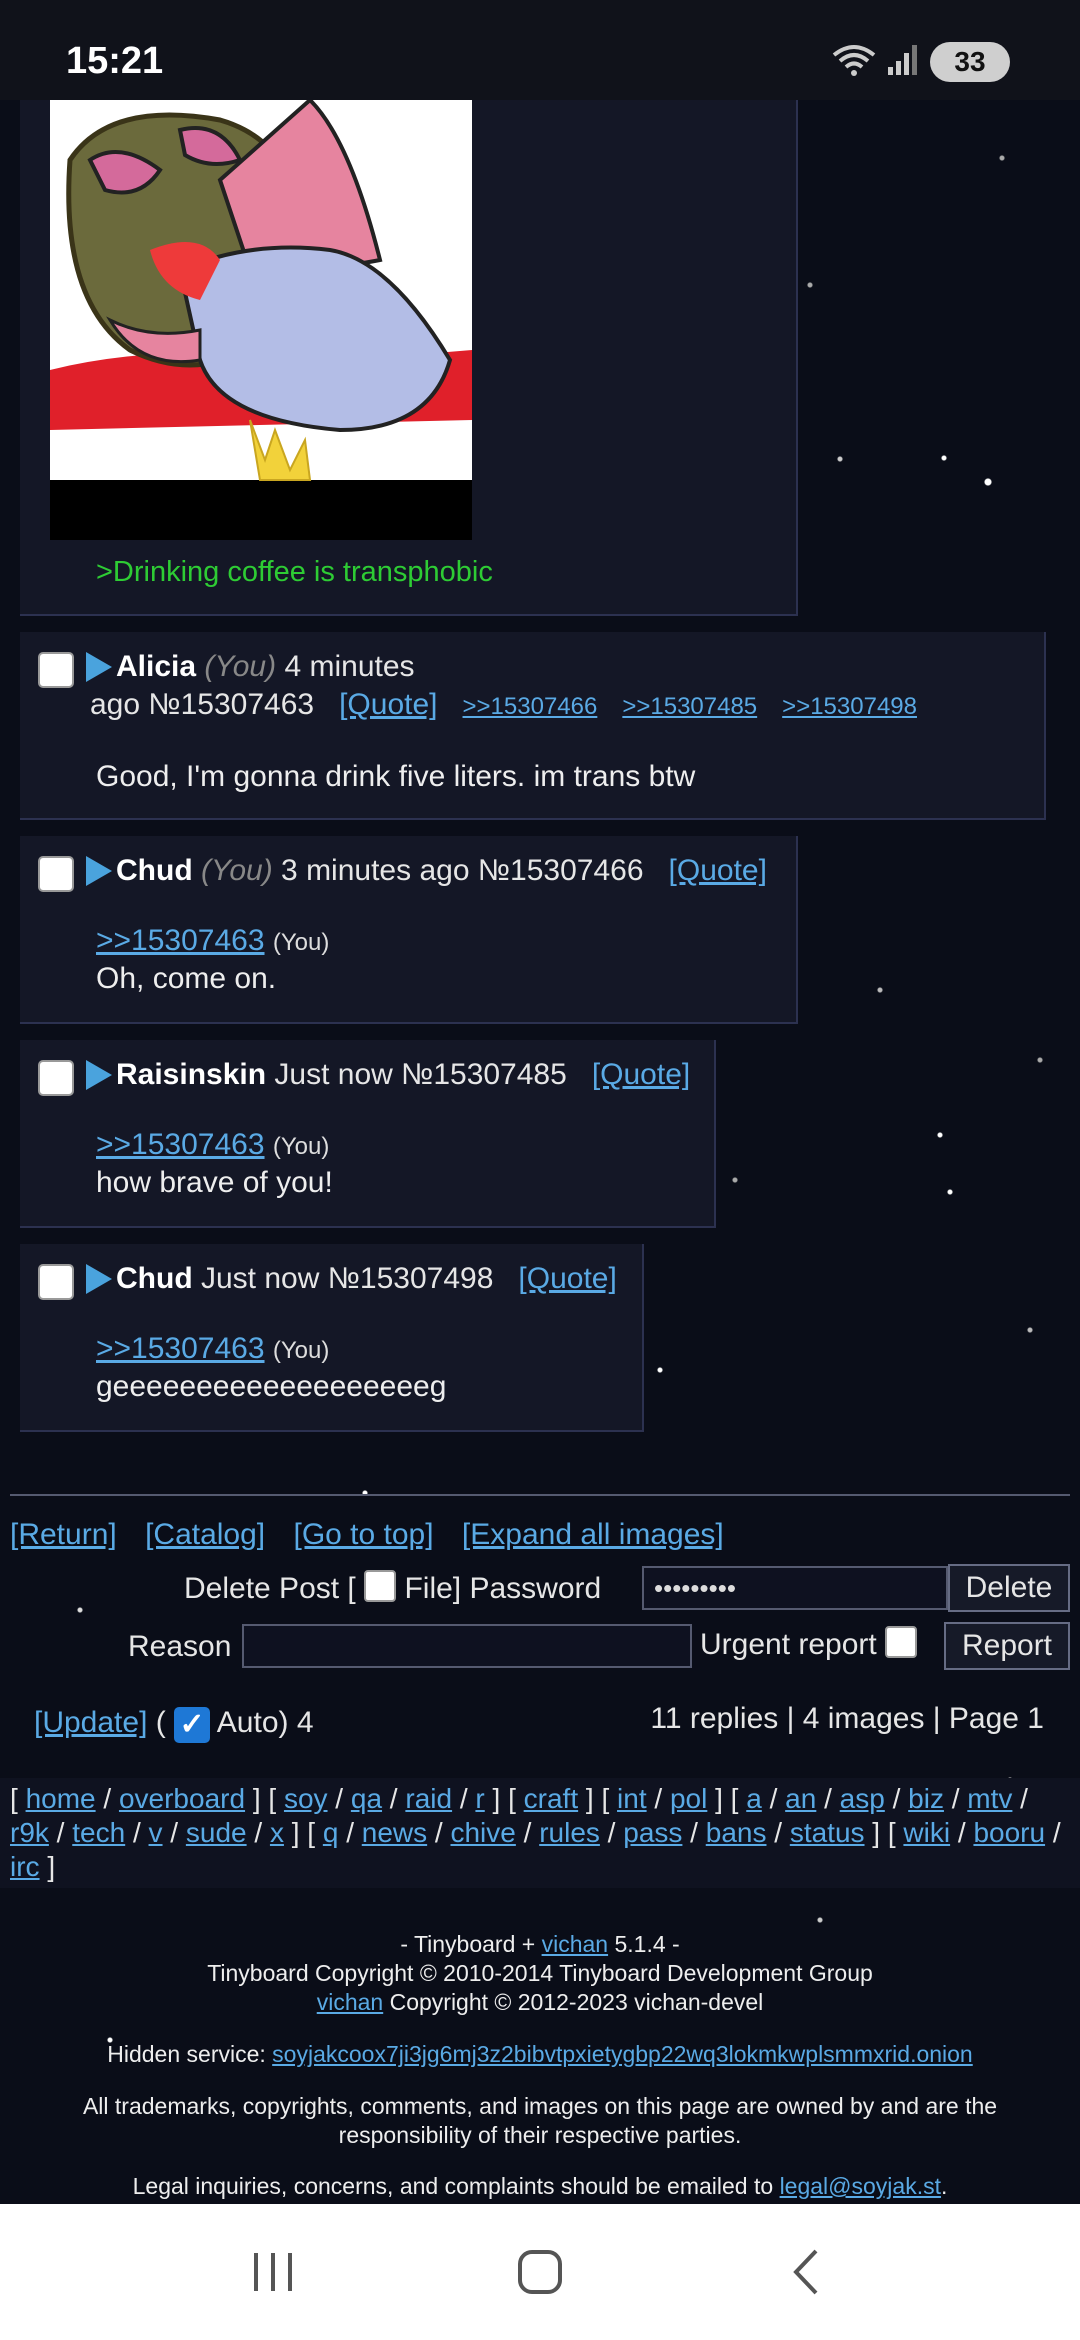  What do you see at coordinates (1009, 1832) in the screenshot?
I see `board-link: booru` at bounding box center [1009, 1832].